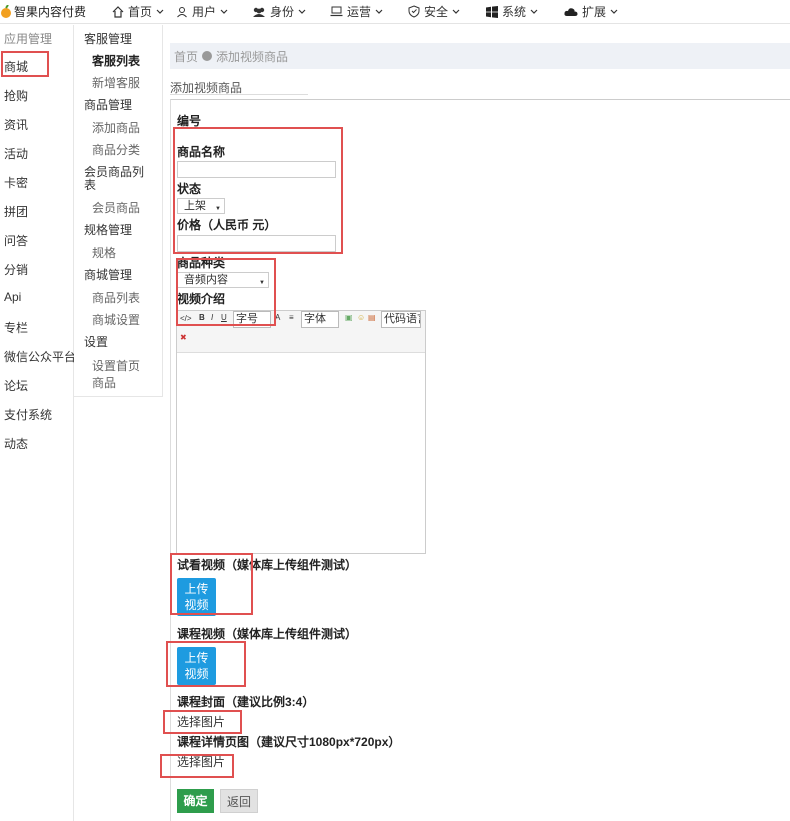 The image size is (790, 821). Describe the element at coordinates (287, 12) in the screenshot. I see `nav-identity: 身份` at that location.